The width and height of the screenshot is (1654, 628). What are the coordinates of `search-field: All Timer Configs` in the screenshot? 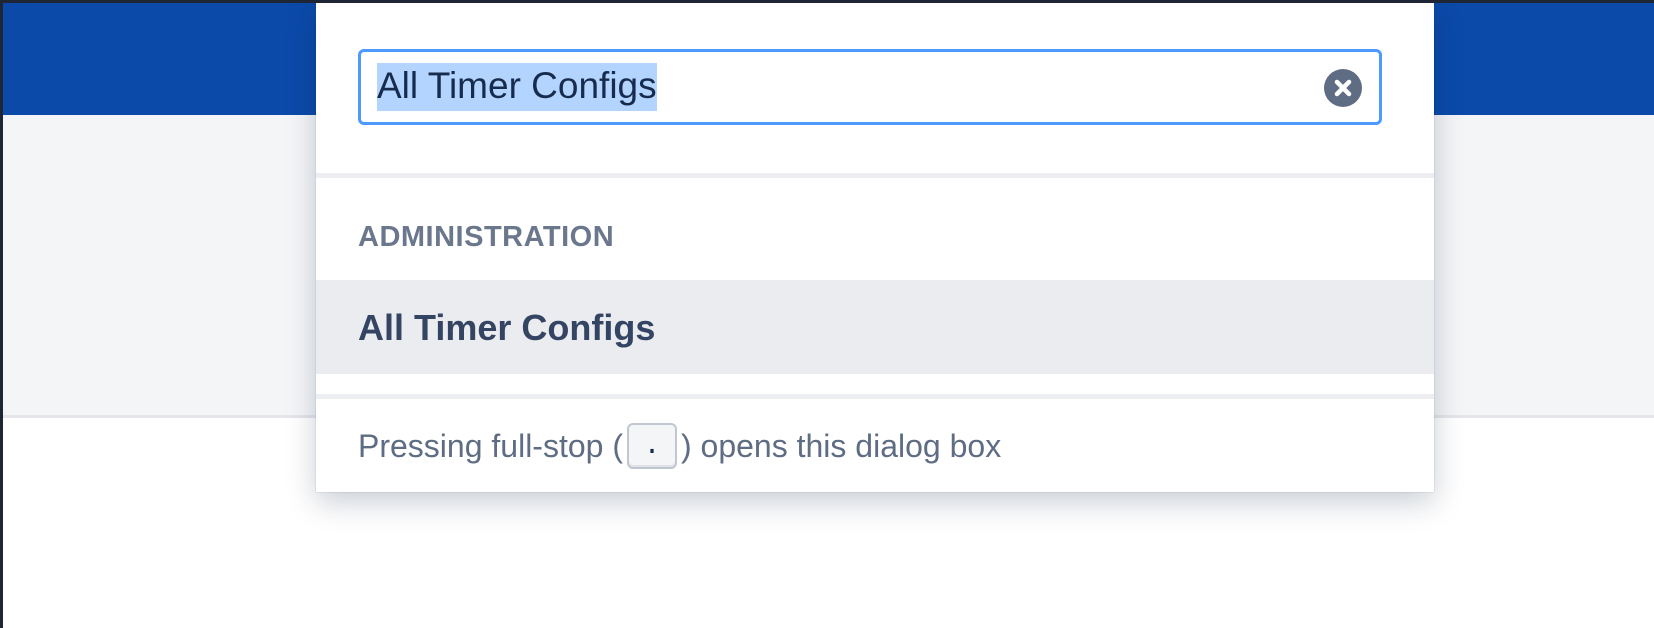 It's located at (870, 87).